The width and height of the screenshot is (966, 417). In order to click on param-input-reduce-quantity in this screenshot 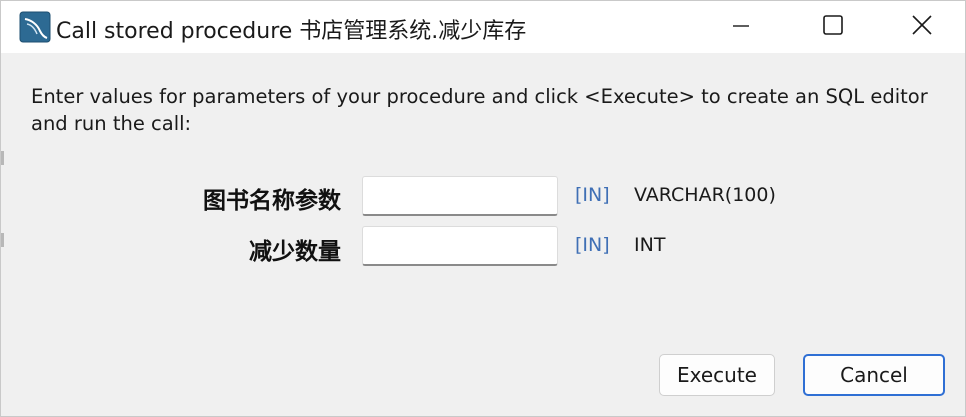, I will do `click(460, 246)`.